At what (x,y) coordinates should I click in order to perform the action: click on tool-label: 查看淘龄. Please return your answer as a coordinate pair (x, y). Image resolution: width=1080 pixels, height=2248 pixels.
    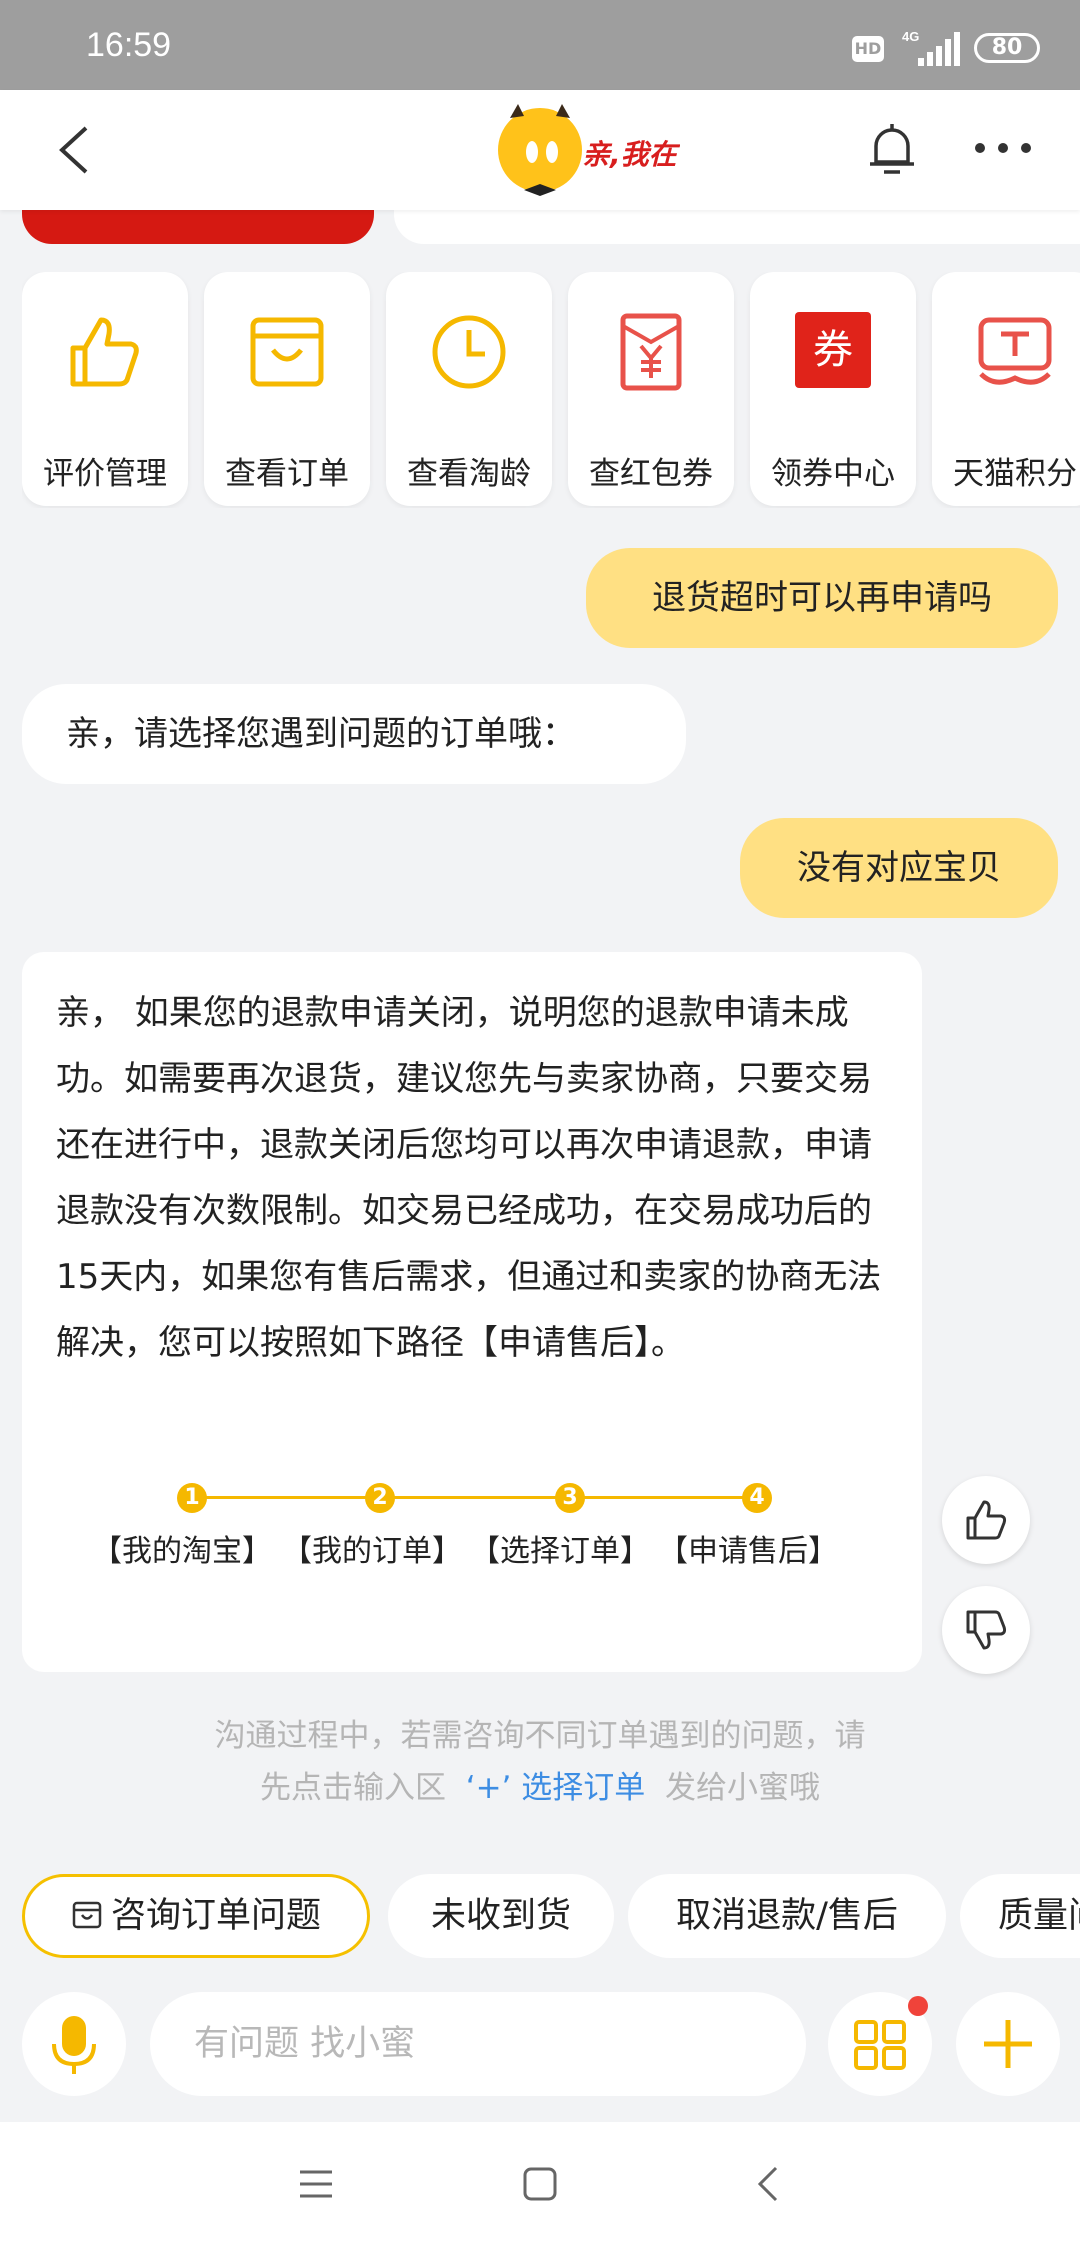
    Looking at the image, I should click on (469, 474).